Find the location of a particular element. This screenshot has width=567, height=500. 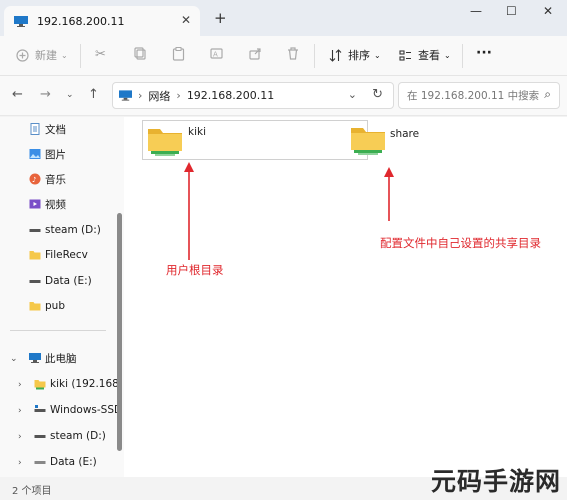

sidebar-item-documents: 文档 📌 is located at coordinates (76, 129).